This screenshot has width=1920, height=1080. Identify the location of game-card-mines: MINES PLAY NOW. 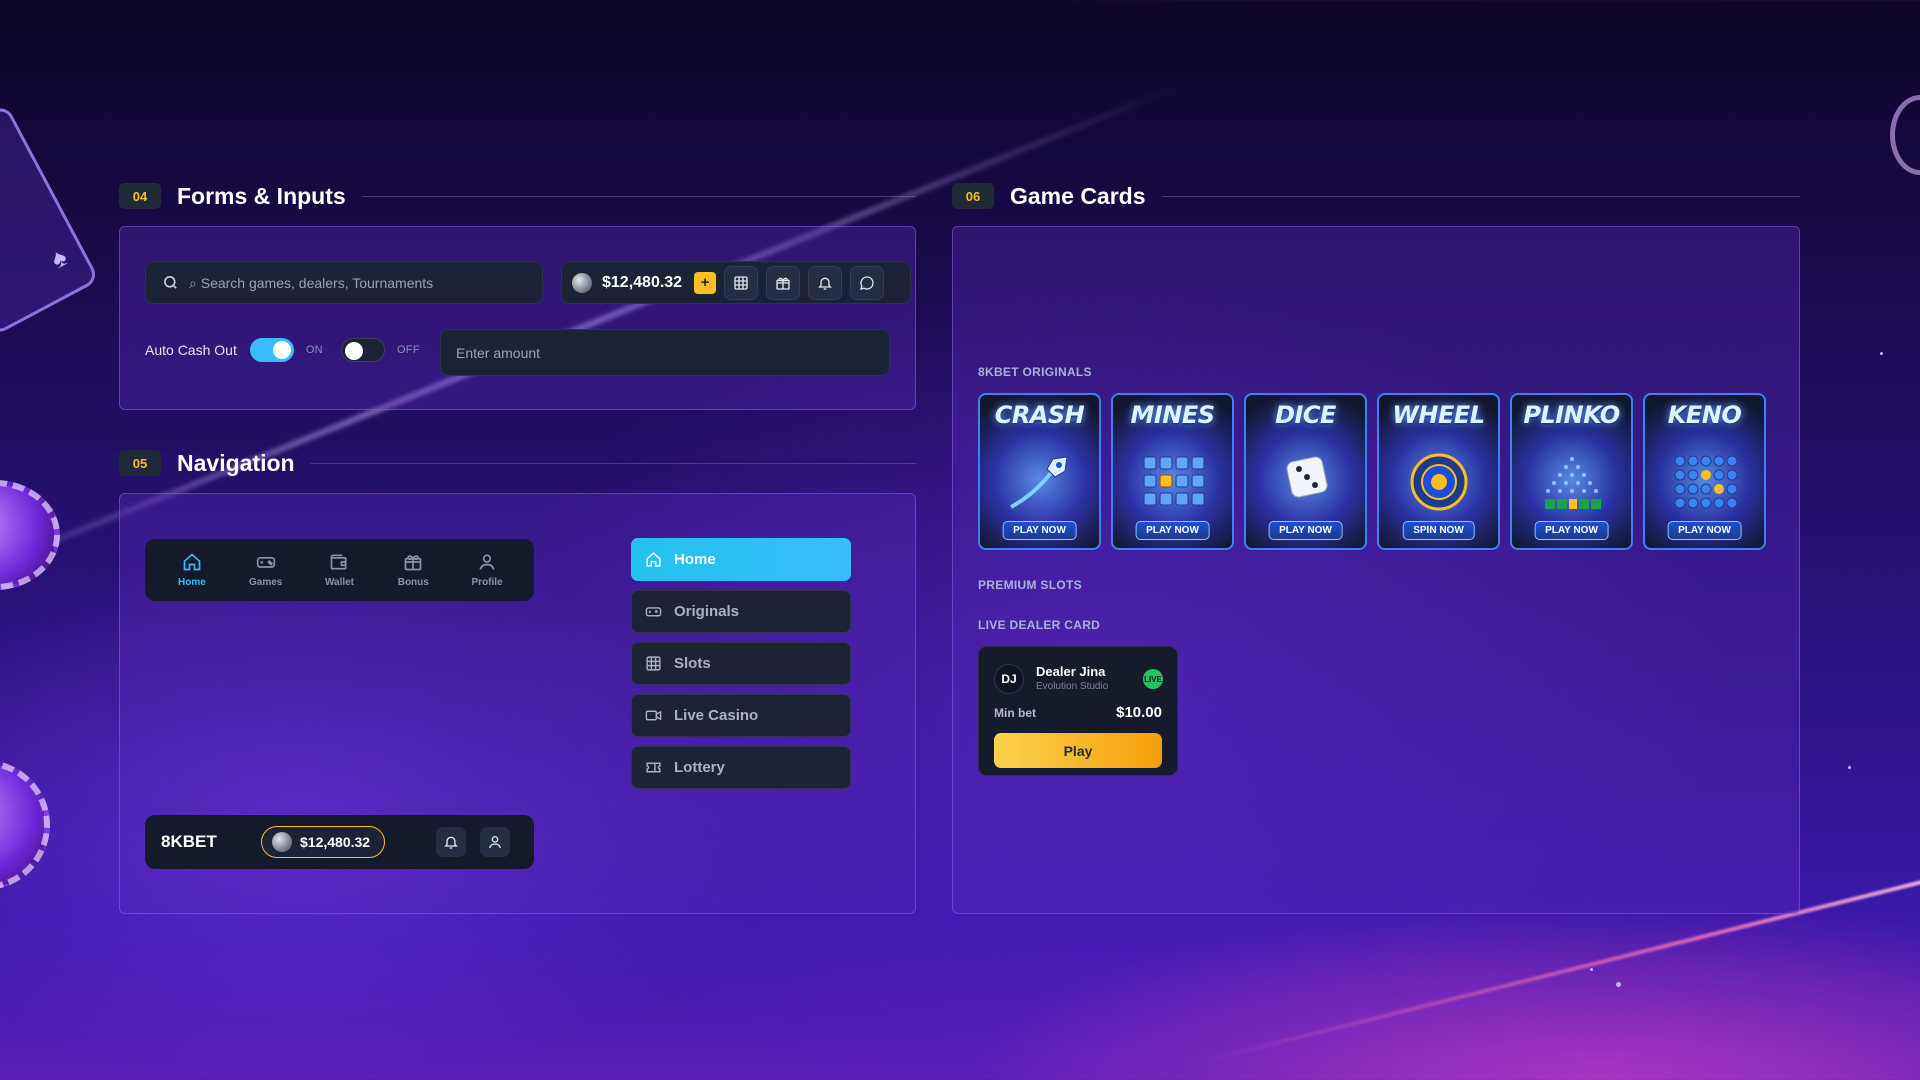
(1172, 471).